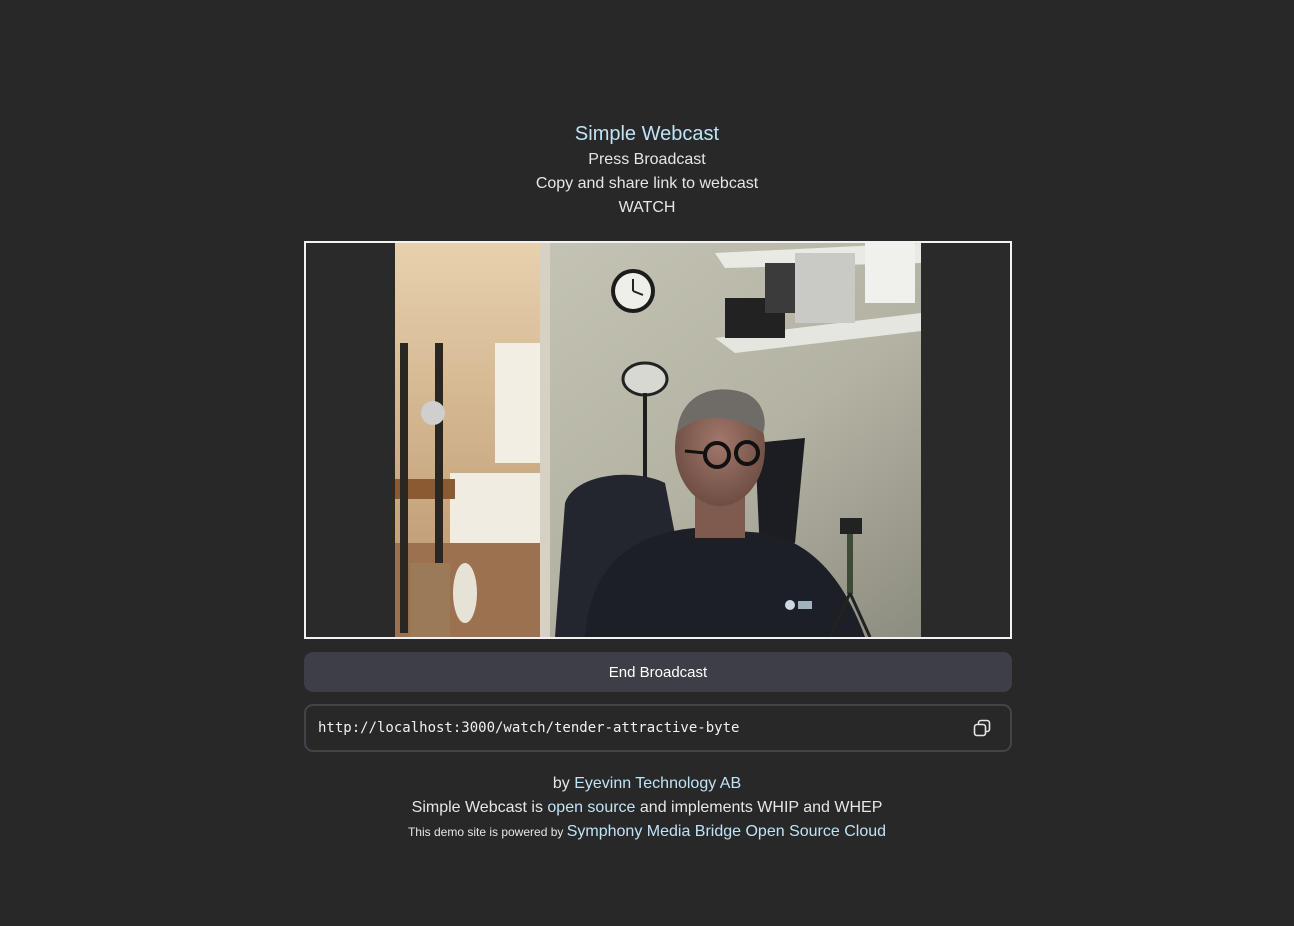 The image size is (1294, 926). What do you see at coordinates (759, 807) in the screenshot?
I see `footer-license-suffix: and implements WHIP and WHEP` at bounding box center [759, 807].